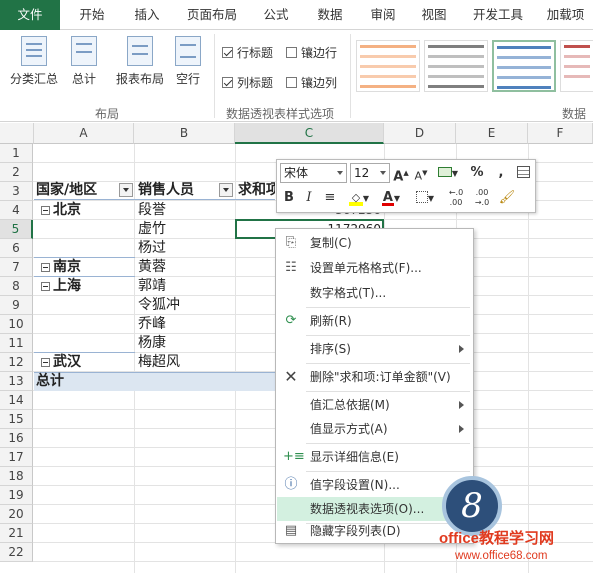 Image resolution: width=593 pixels, height=573 pixels. Describe the element at coordinates (126, 190) in the screenshot. I see `region-filter-dropdown-icon` at that location.